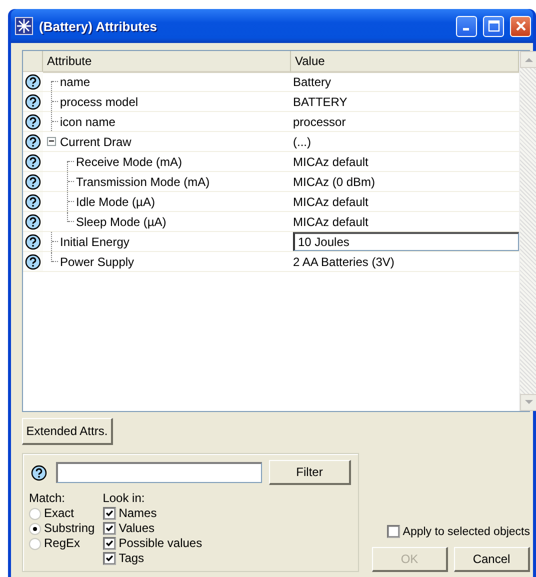  What do you see at coordinates (97, 261) in the screenshot?
I see `attribute-name: Power Supply` at bounding box center [97, 261].